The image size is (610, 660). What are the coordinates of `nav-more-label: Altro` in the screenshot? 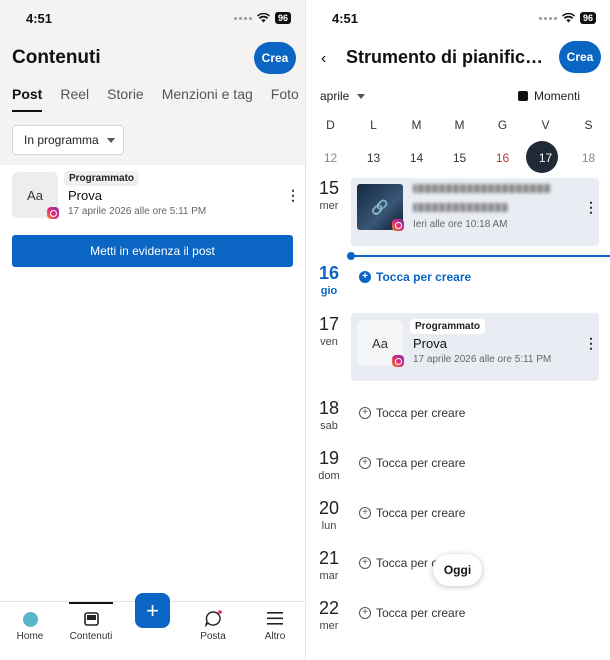 It's located at (275, 636).